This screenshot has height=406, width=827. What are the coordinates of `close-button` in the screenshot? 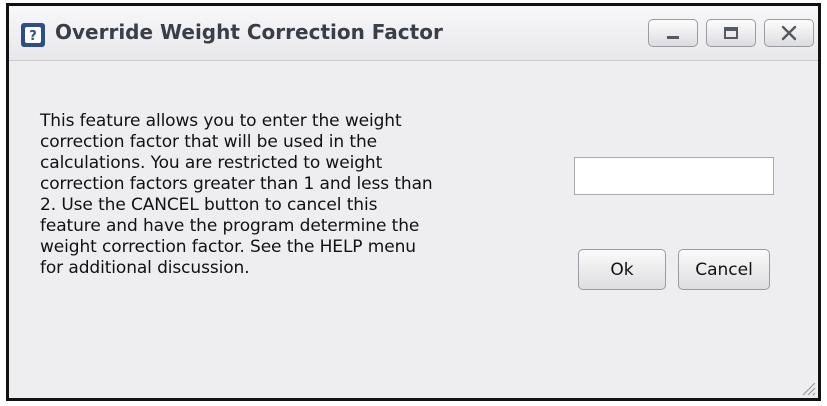 It's located at (789, 33).